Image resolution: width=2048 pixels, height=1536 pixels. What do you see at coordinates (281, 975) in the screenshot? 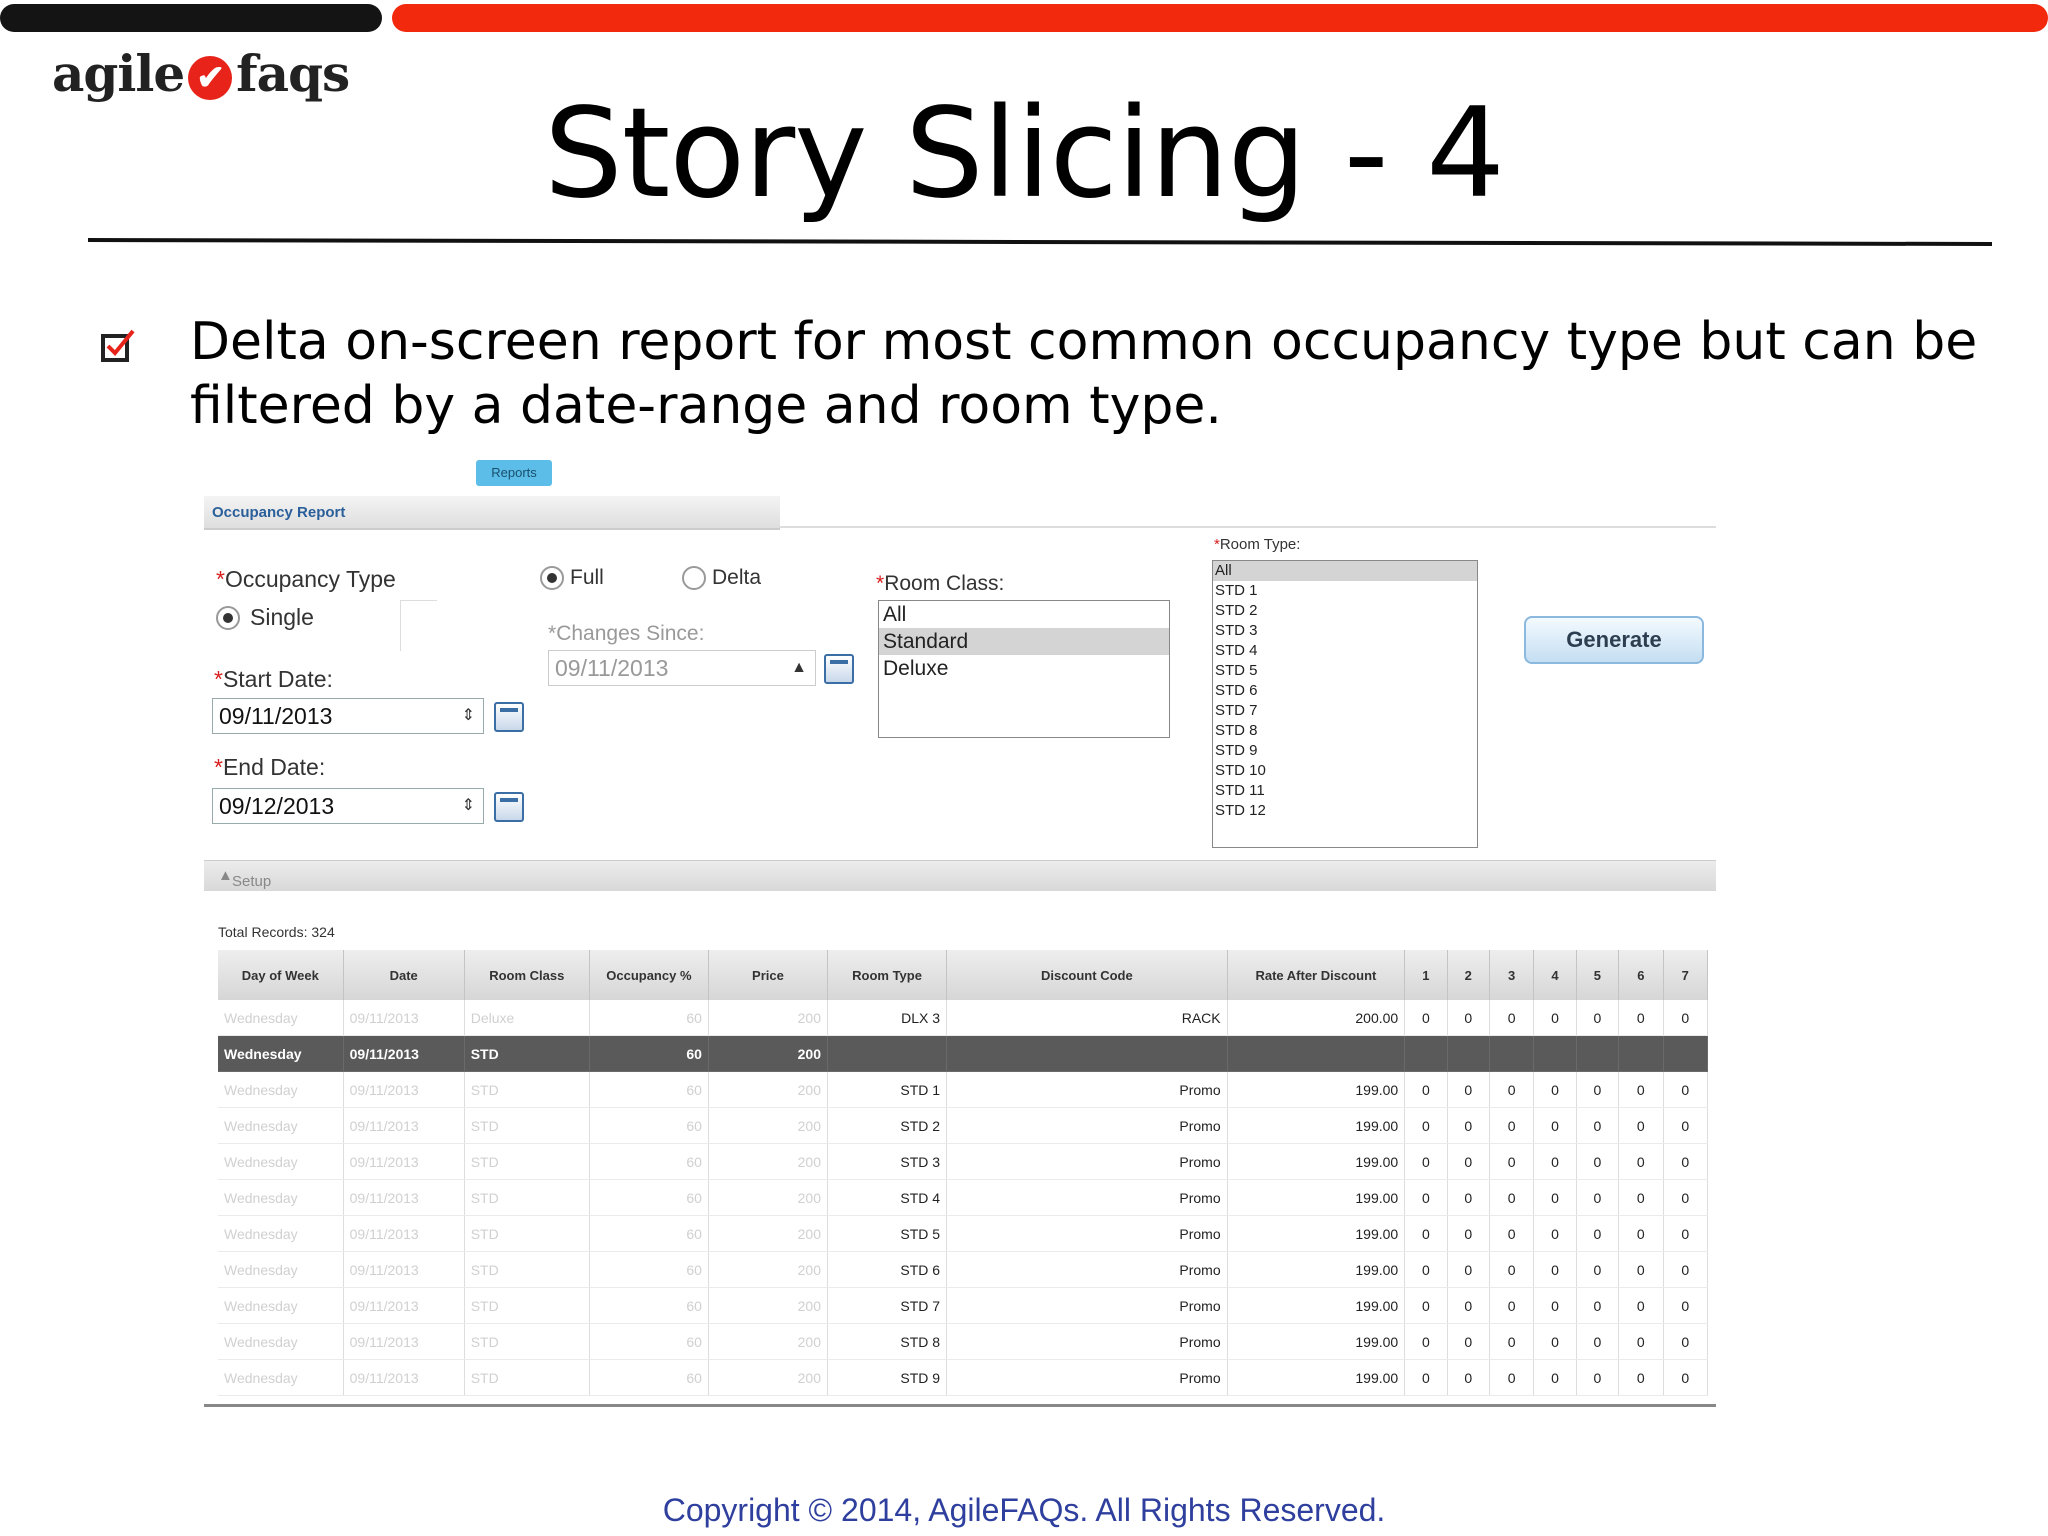
I see `column-header: Day of Week` at bounding box center [281, 975].